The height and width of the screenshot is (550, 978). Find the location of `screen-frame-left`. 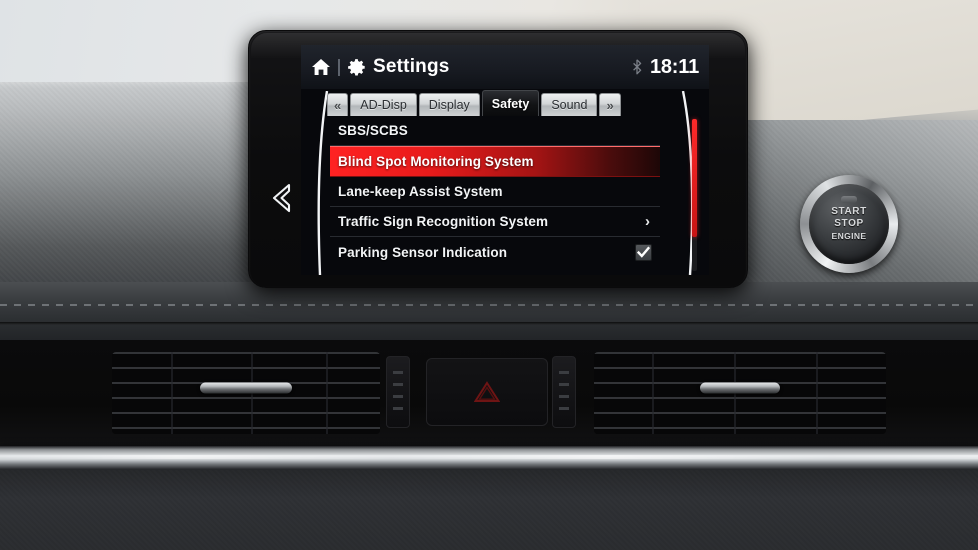

screen-frame-left is located at coordinates (323, 183).